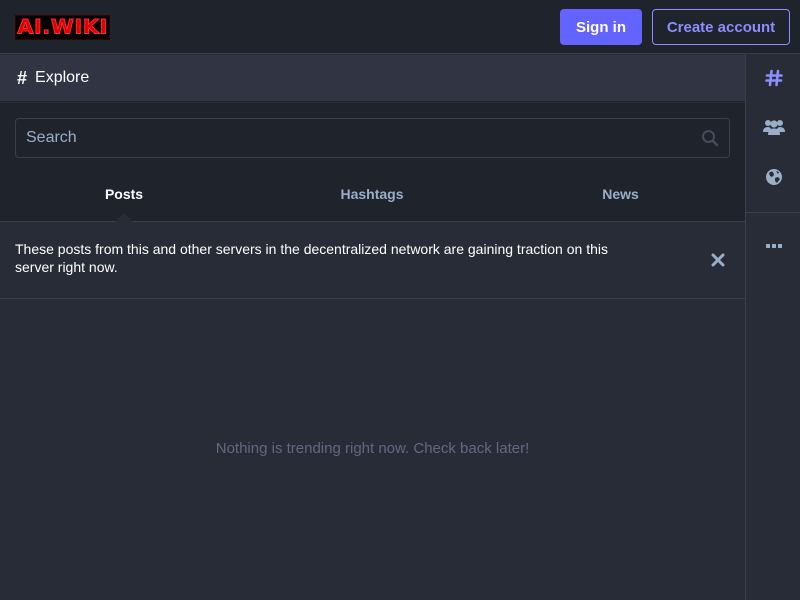 The image size is (800, 600). I want to click on nav-divider, so click(773, 212).